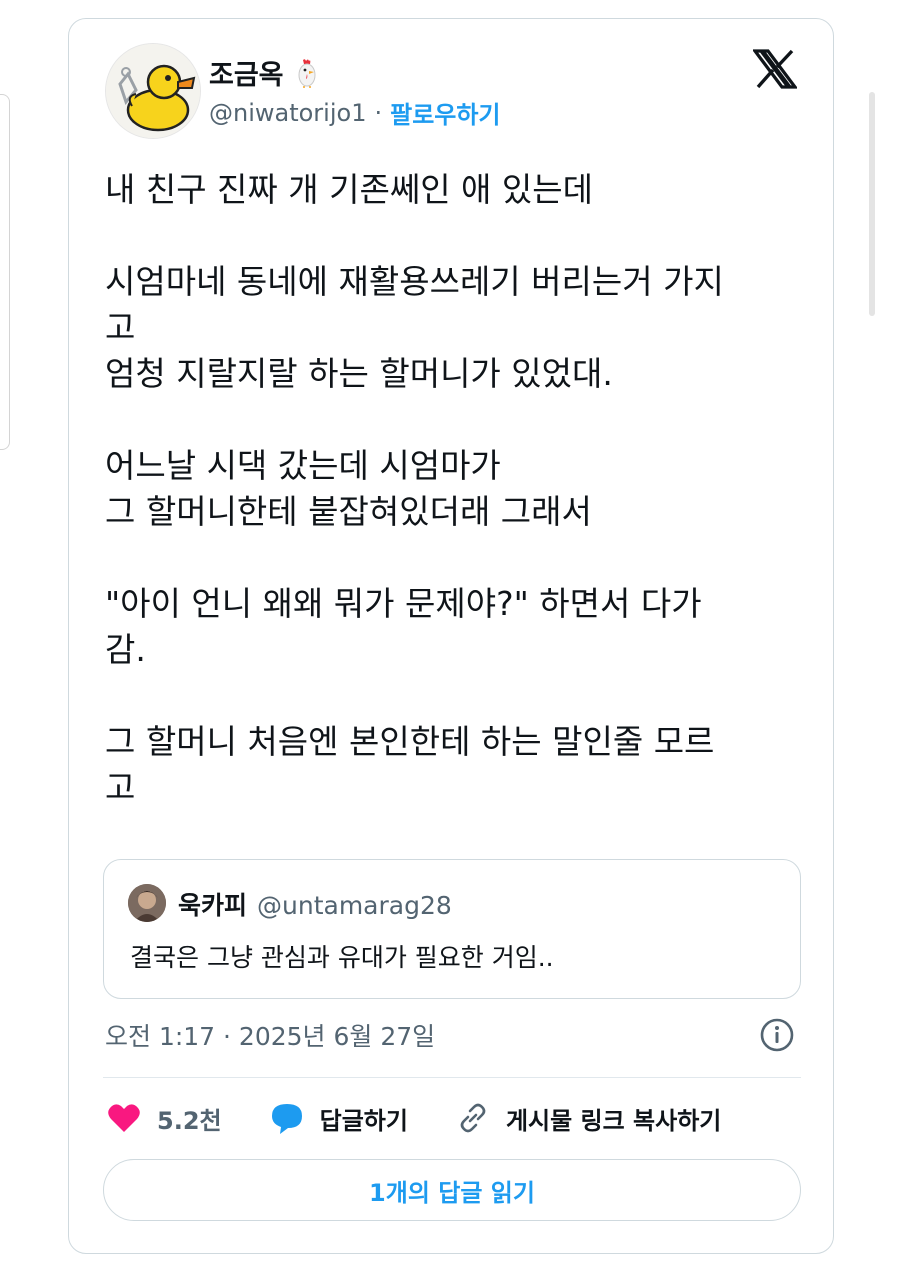 The width and height of the screenshot is (900, 1276). Describe the element at coordinates (286, 1119) in the screenshot. I see `speech-bubble-icon` at that location.